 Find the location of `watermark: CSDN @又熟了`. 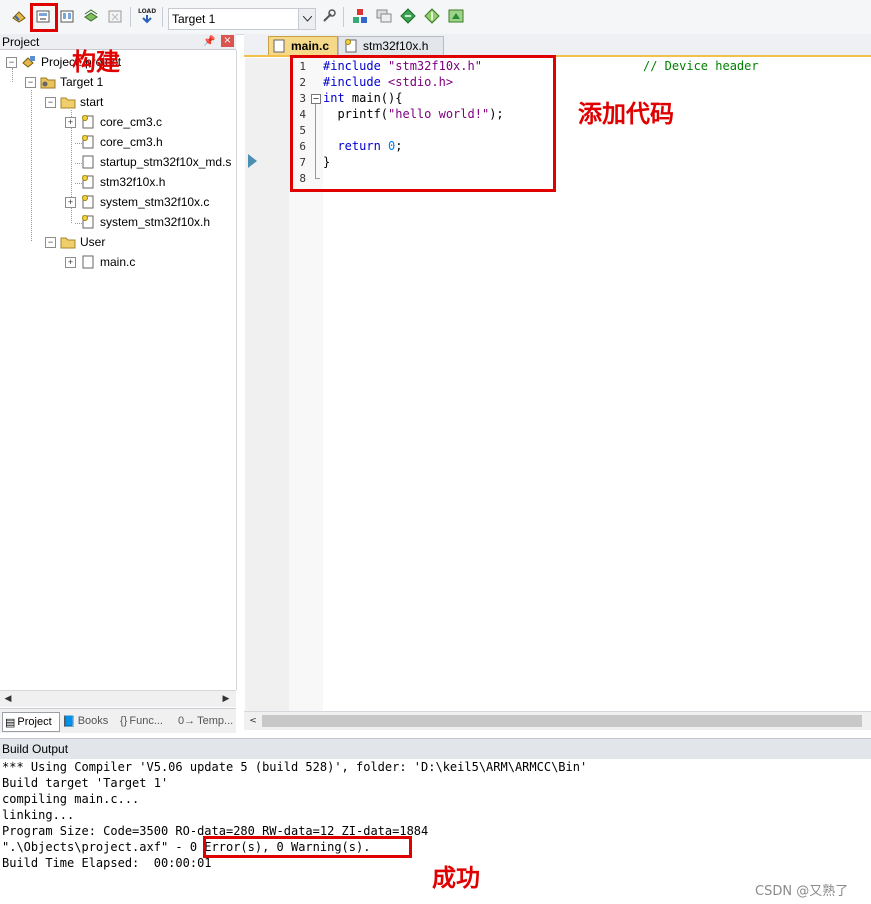

watermark: CSDN @又熟了 is located at coordinates (802, 891).